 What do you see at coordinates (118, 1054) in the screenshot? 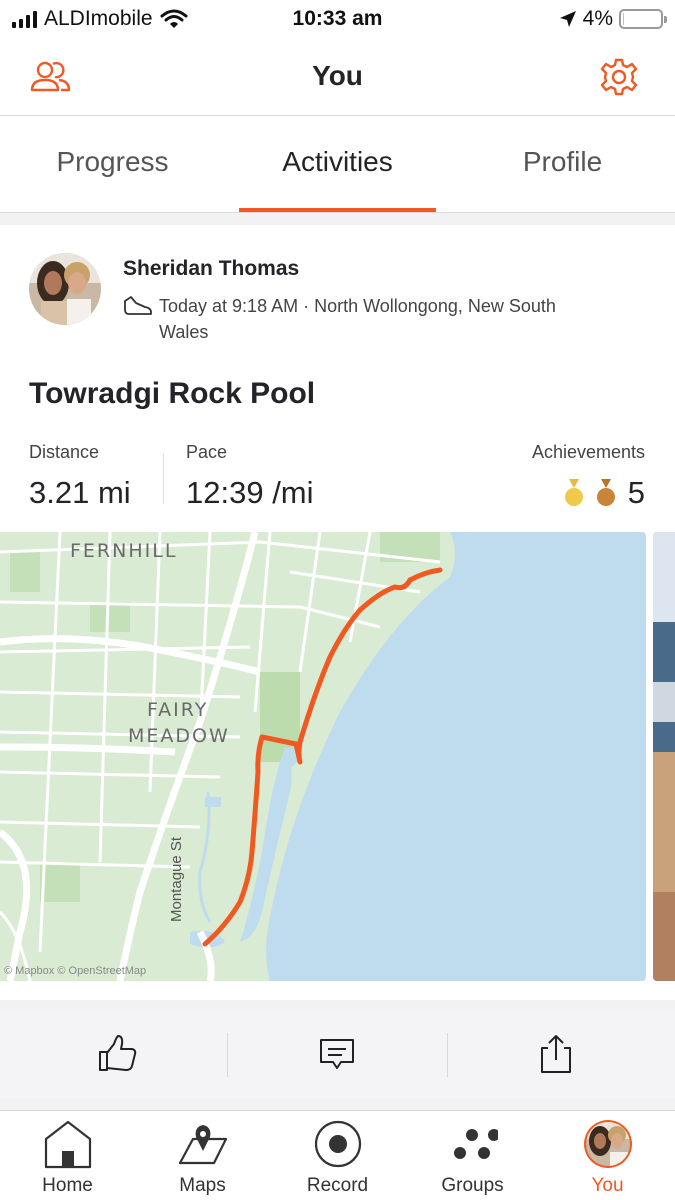
I see `thumbs-up-icon` at bounding box center [118, 1054].